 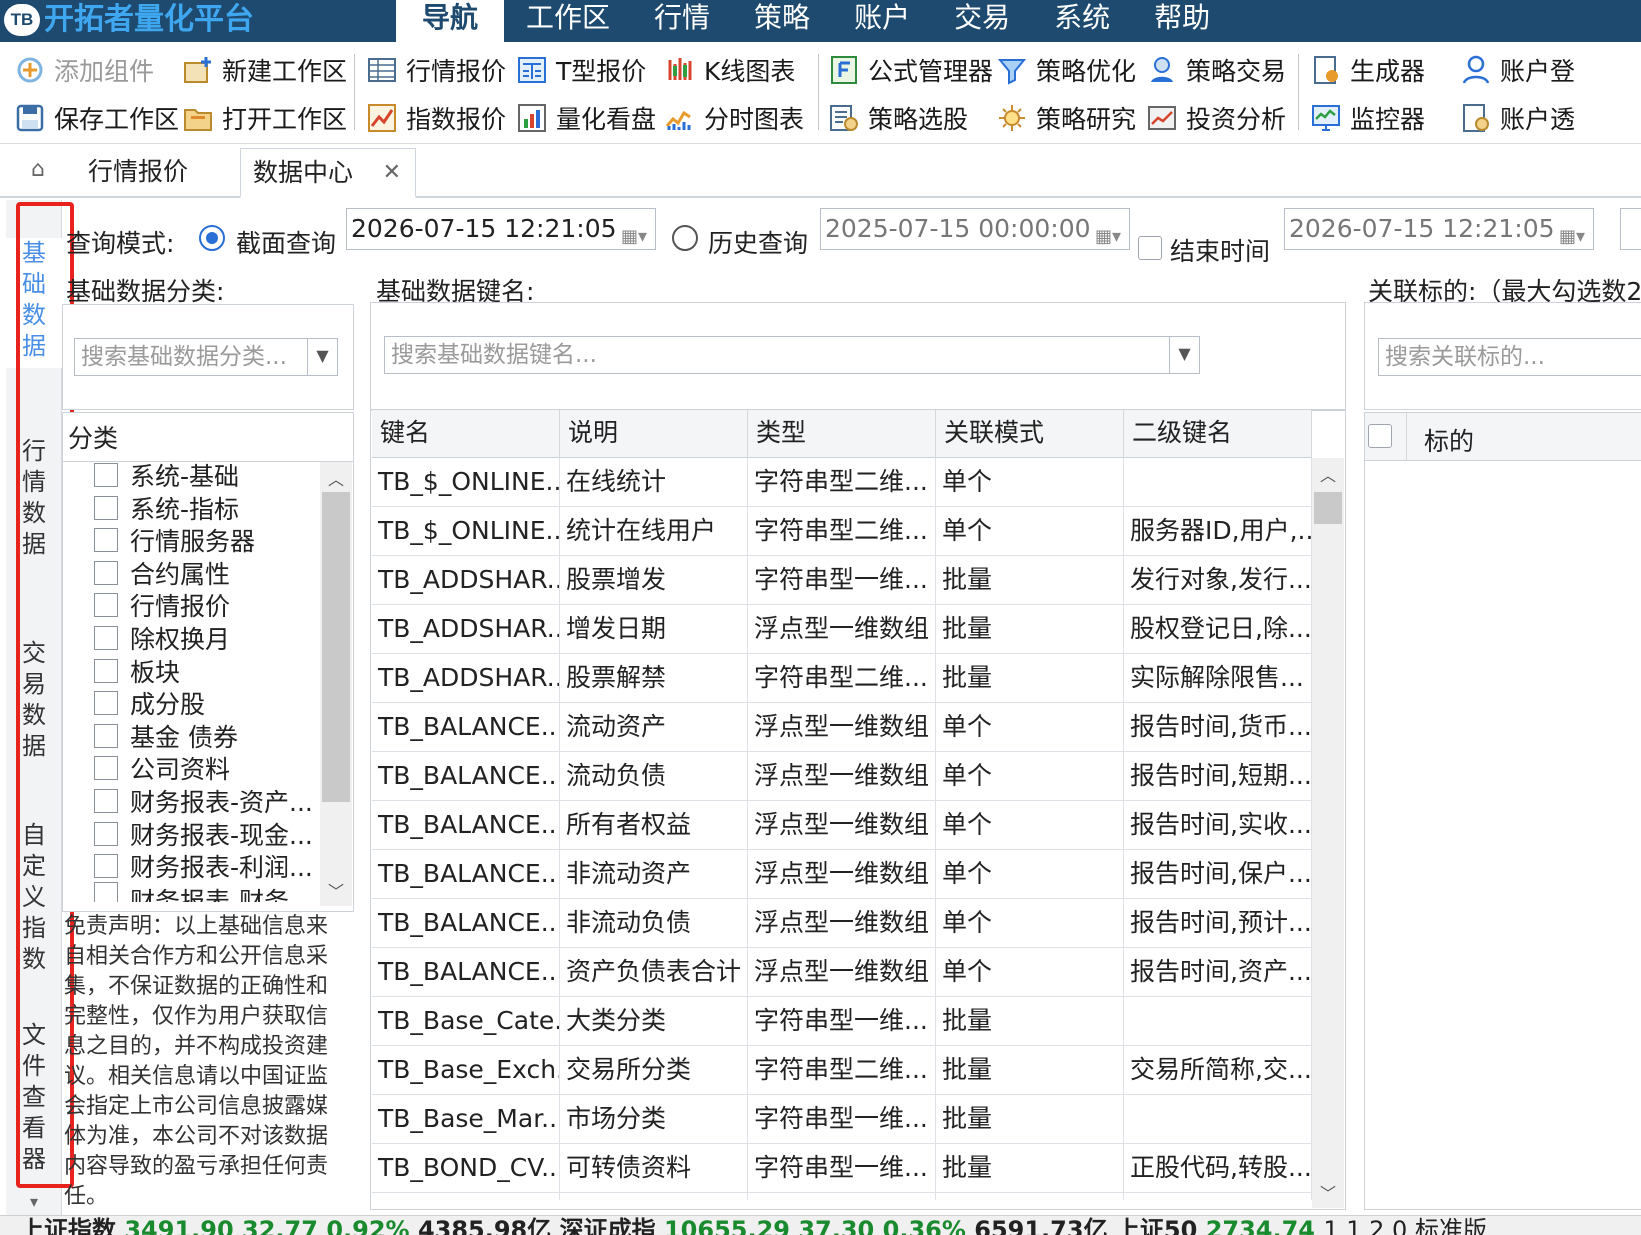 I want to click on table-row: TB_BOND_CV...可转债付息信息浮点型一维数组批量, so click(x=842, y=1196).